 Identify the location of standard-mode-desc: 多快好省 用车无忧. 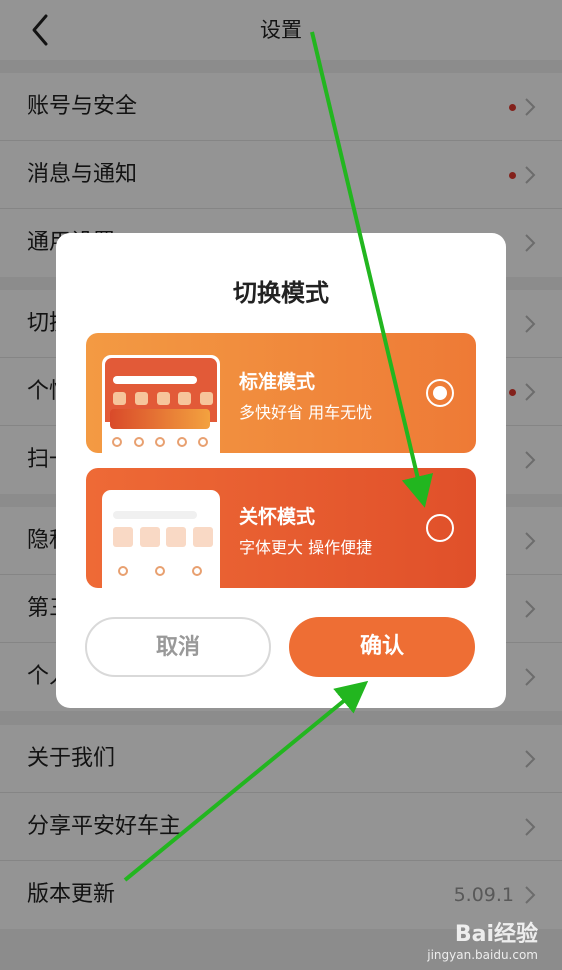
(306, 412).